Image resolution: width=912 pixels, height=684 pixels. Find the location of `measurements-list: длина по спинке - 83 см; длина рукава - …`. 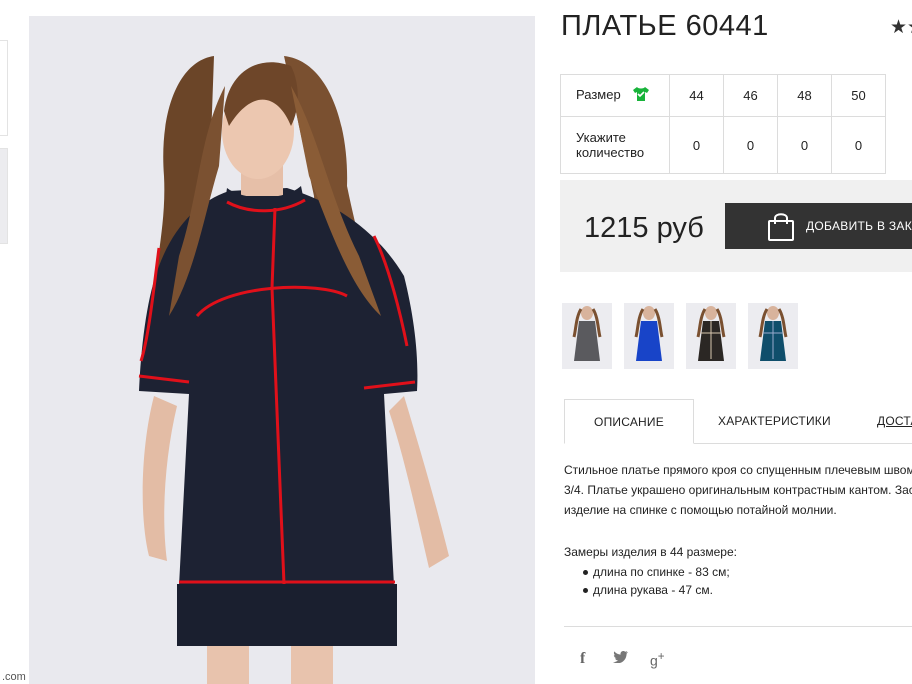

measurements-list: длина по спинке - 83 см; длина рукава - … is located at coordinates (650, 581).